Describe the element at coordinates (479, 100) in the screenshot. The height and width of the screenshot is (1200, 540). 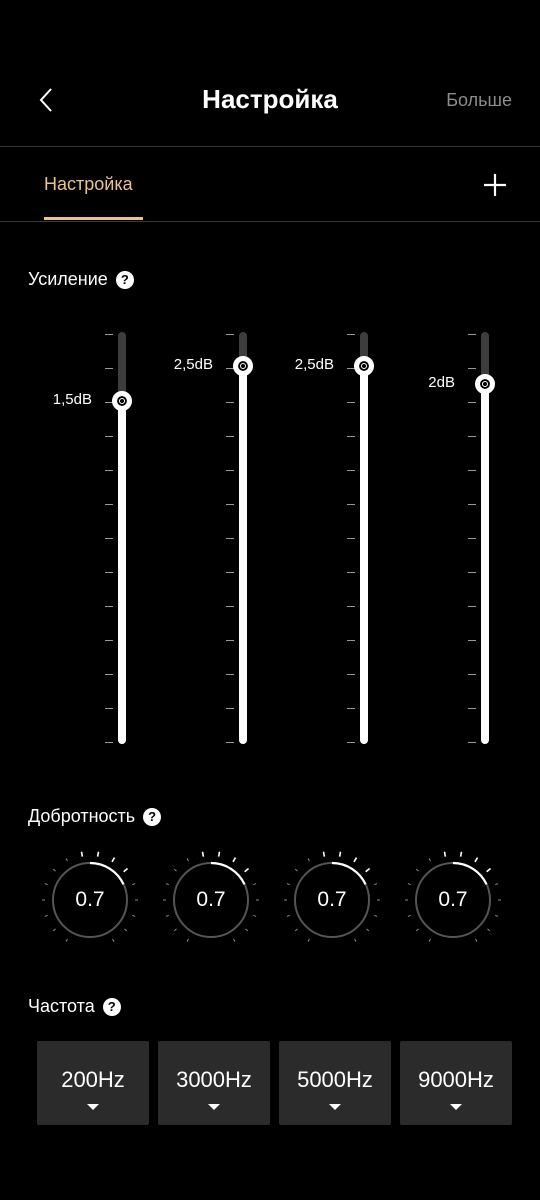
I see `more-button: Больше` at that location.